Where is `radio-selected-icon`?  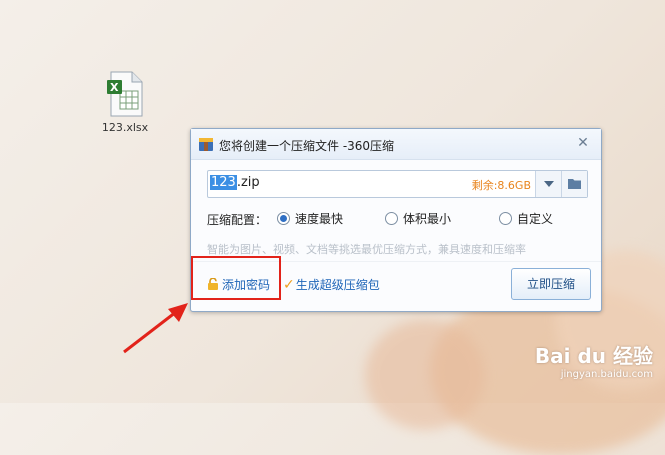
radio-selected-icon is located at coordinates (283, 218).